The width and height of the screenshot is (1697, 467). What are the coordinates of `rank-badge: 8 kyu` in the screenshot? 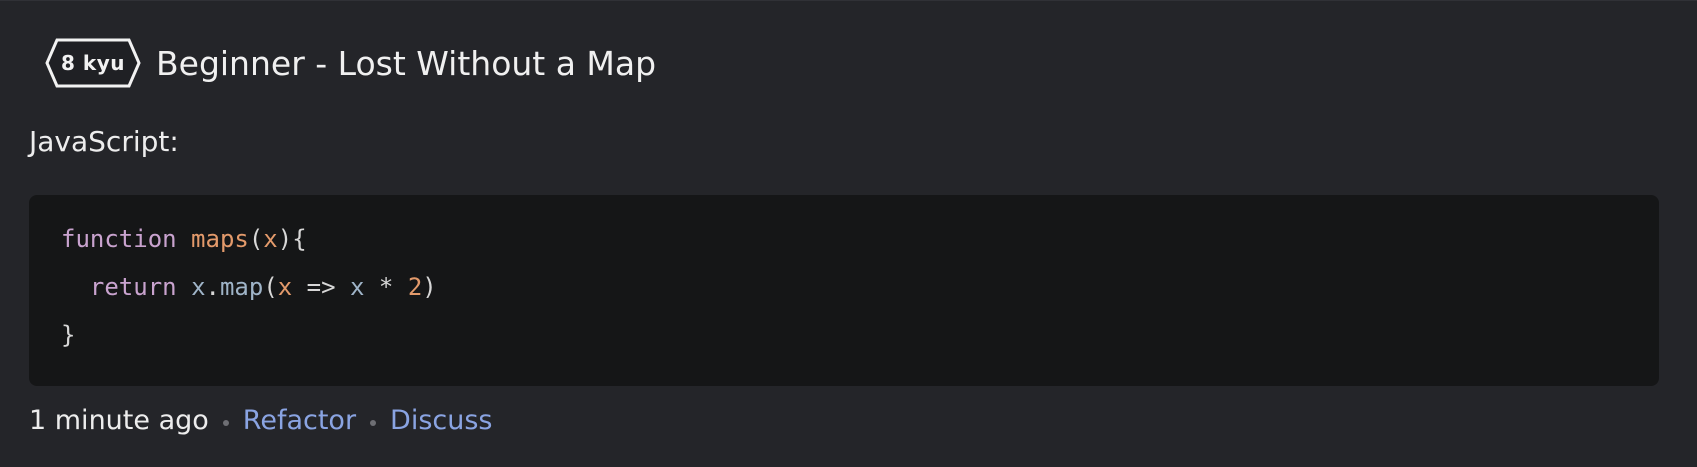 It's located at (93, 63).